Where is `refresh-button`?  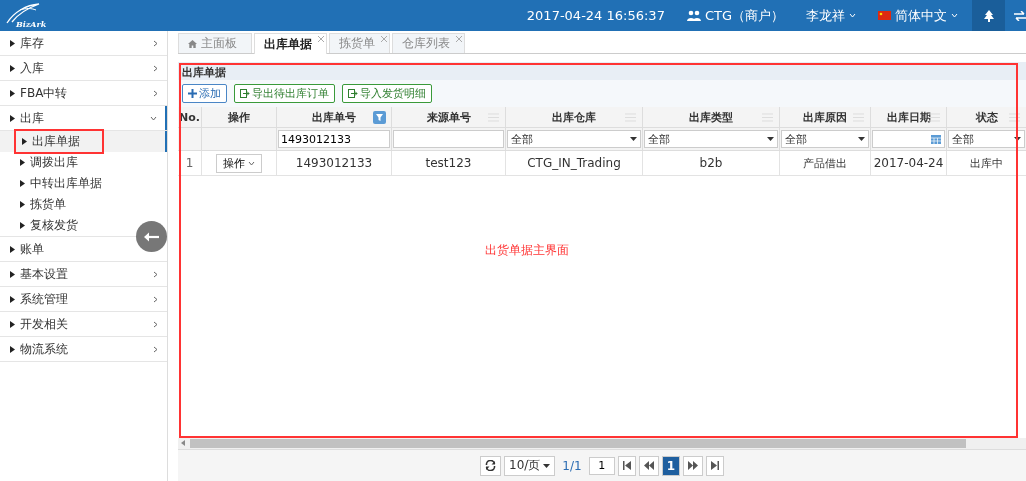 refresh-button is located at coordinates (490, 465).